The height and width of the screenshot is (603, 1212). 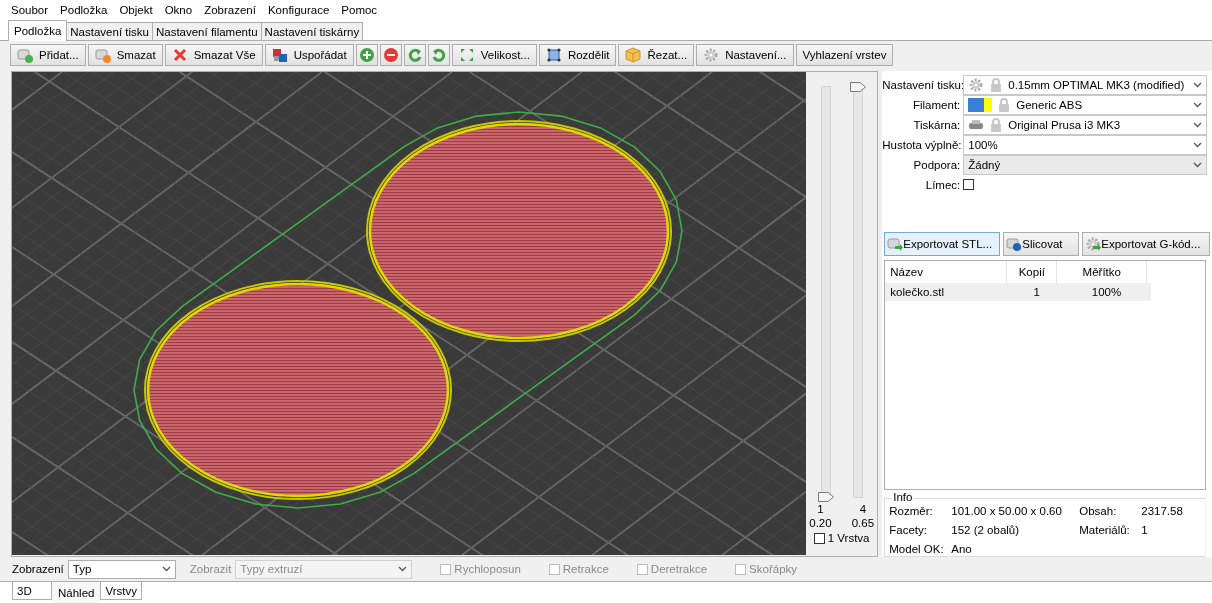 What do you see at coordinates (466, 55) in the screenshot?
I see `expand-icon` at bounding box center [466, 55].